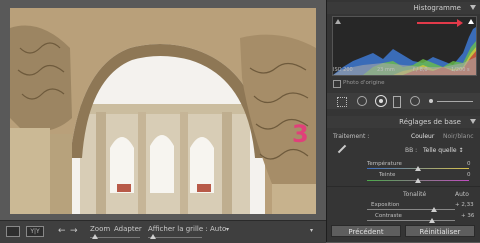  I want to click on exposure-slider, so click(411, 209).